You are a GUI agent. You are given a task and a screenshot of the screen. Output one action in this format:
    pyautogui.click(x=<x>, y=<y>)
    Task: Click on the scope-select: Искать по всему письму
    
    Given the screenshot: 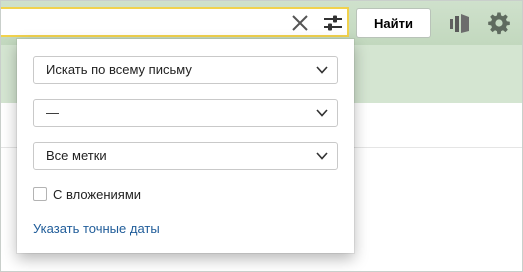 What is the action you would take?
    pyautogui.click(x=185, y=70)
    